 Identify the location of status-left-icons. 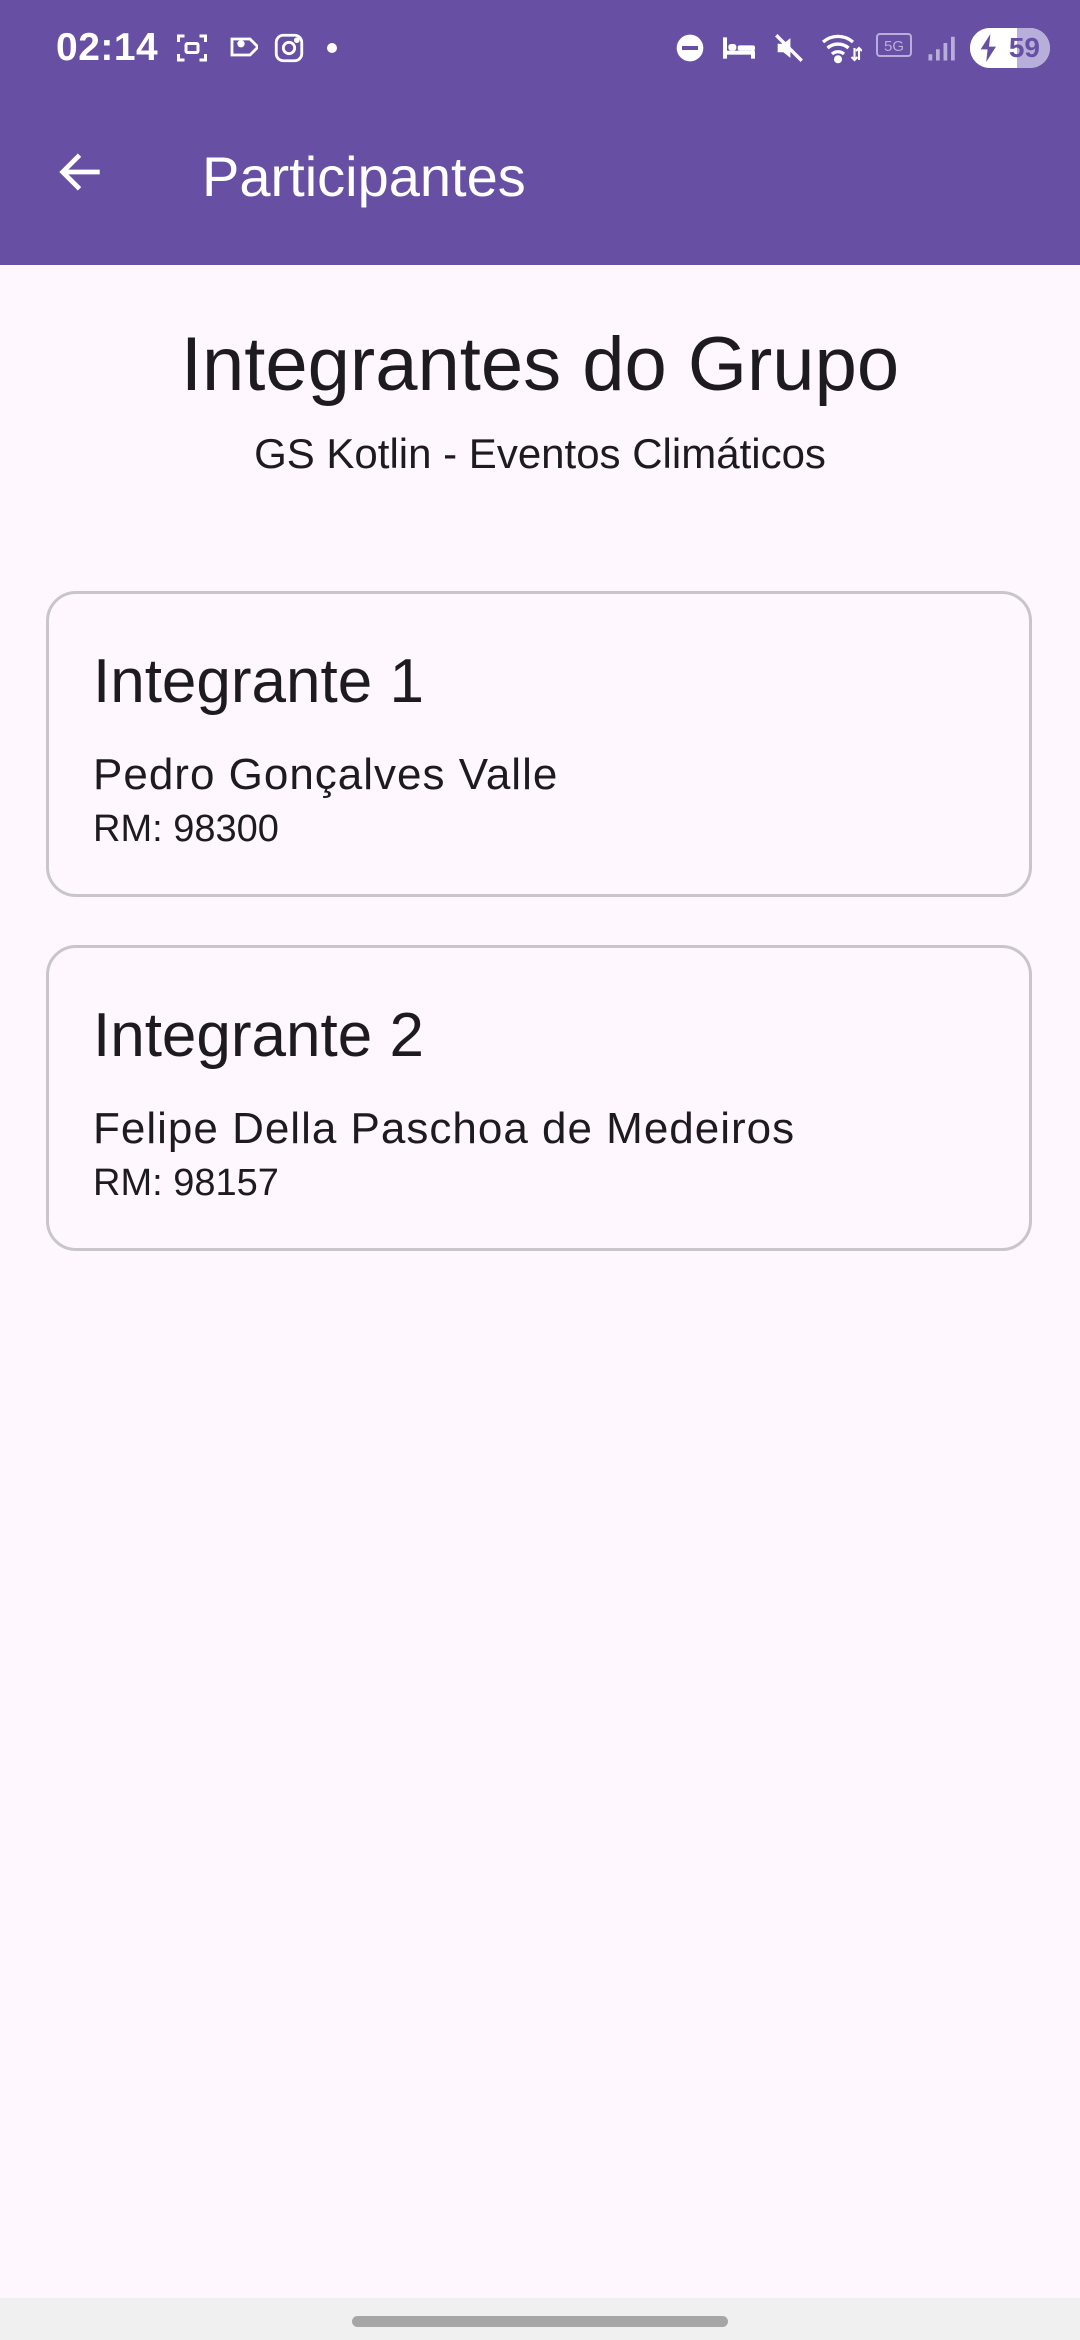
(259, 48).